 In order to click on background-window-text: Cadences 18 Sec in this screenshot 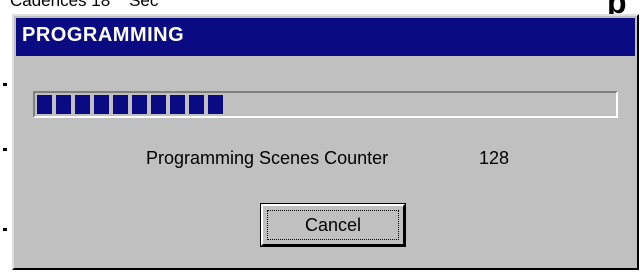, I will do `click(84, 5)`.